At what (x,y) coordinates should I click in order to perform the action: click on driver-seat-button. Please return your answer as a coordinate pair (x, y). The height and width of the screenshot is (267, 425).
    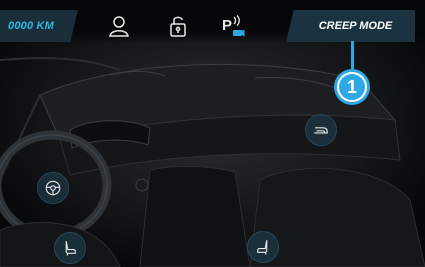
    Looking at the image, I should click on (70, 248).